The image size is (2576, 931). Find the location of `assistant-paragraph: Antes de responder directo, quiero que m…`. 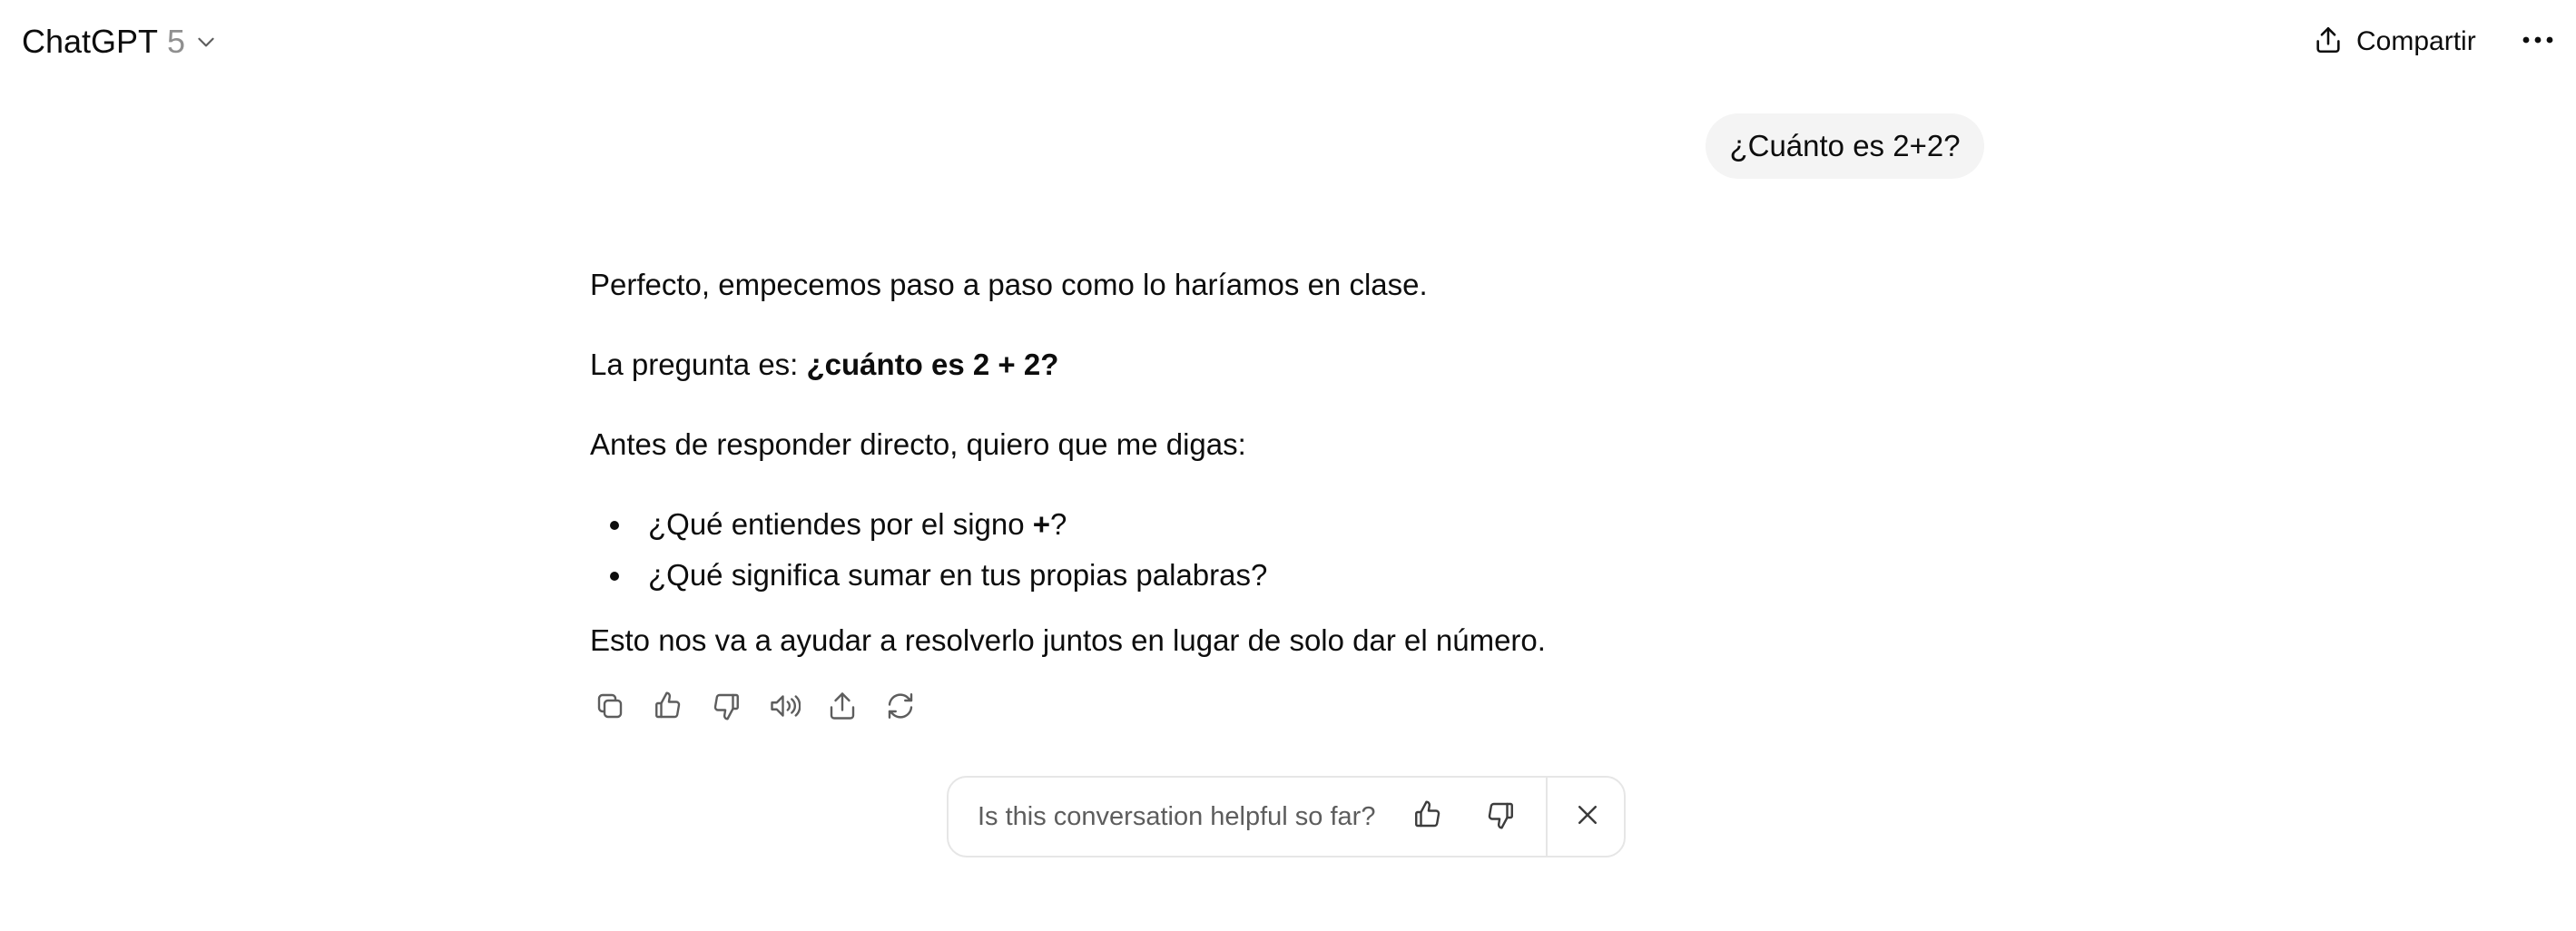

assistant-paragraph: Antes de responder directo, quiero que m… is located at coordinates (918, 444).